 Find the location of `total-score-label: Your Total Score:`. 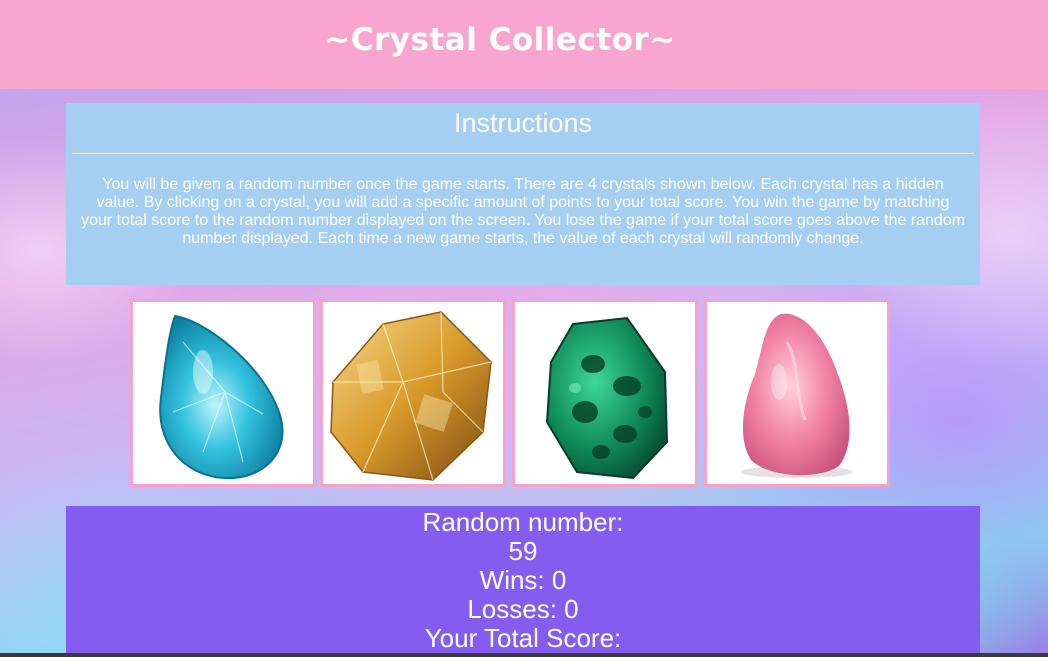

total-score-label: Your Total Score: is located at coordinates (523, 638).